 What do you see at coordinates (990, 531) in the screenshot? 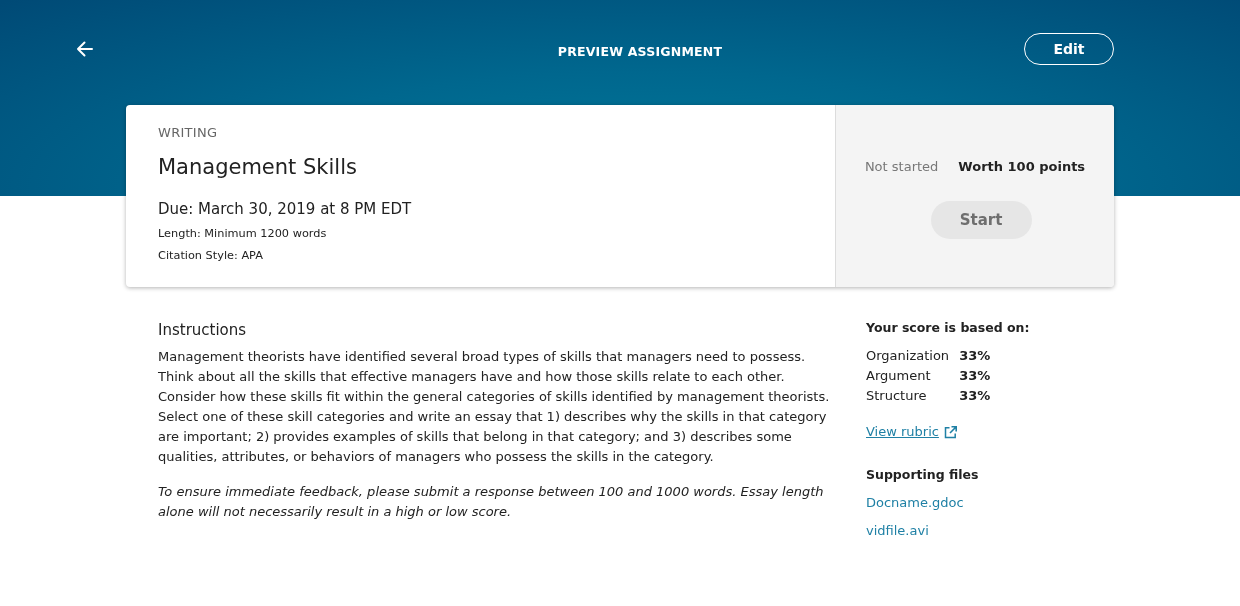
I see `file-link: vidfile.avi` at bounding box center [990, 531].